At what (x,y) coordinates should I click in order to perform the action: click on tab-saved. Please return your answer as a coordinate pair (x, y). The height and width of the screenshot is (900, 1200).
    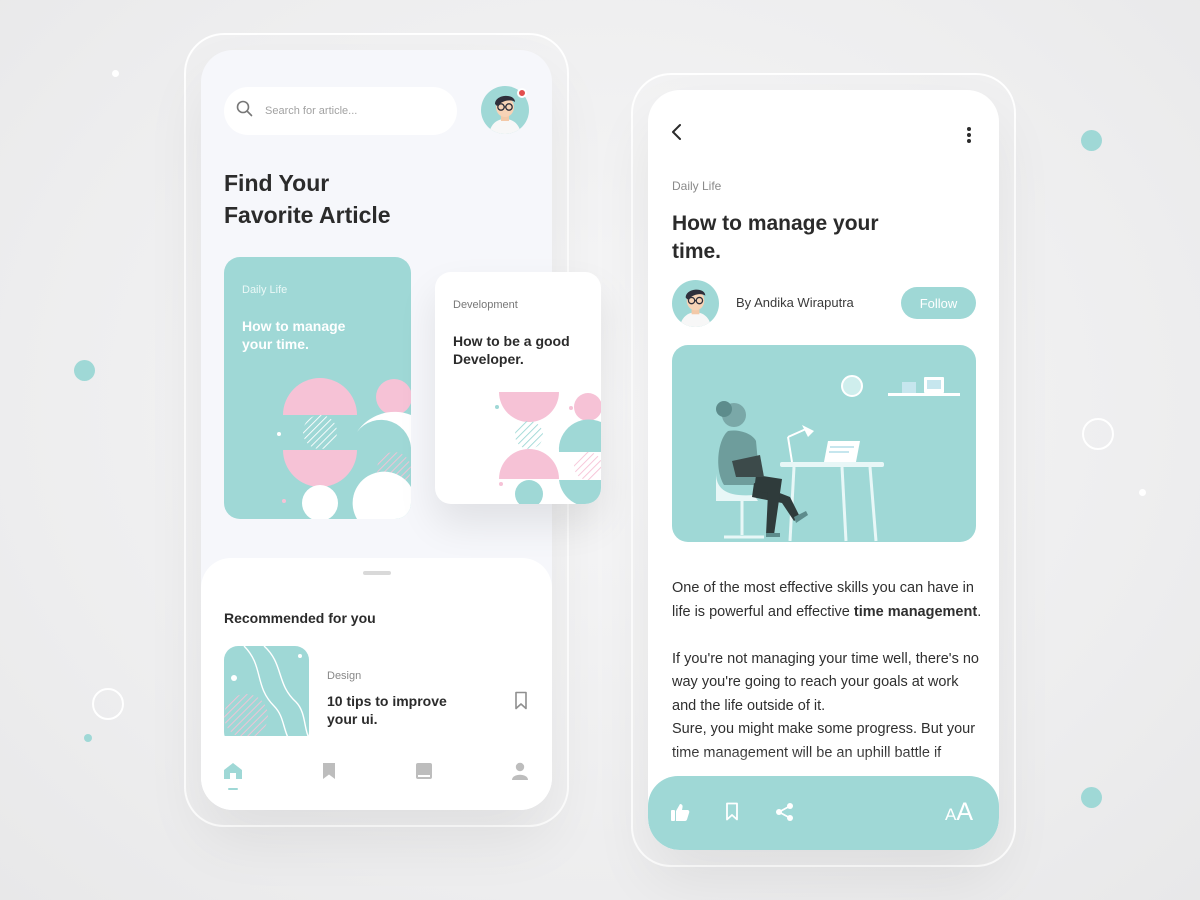
    Looking at the image, I should click on (329, 773).